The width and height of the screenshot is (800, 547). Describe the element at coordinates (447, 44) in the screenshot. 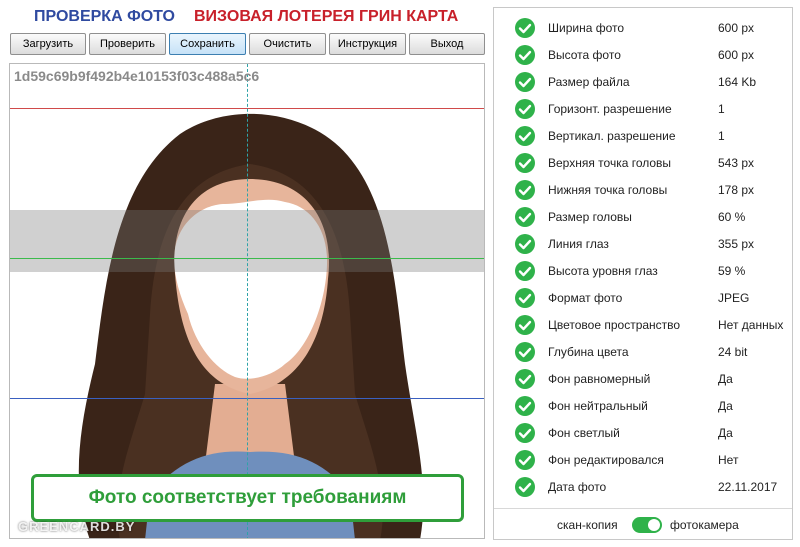

I see `exit-button: Выход` at that location.